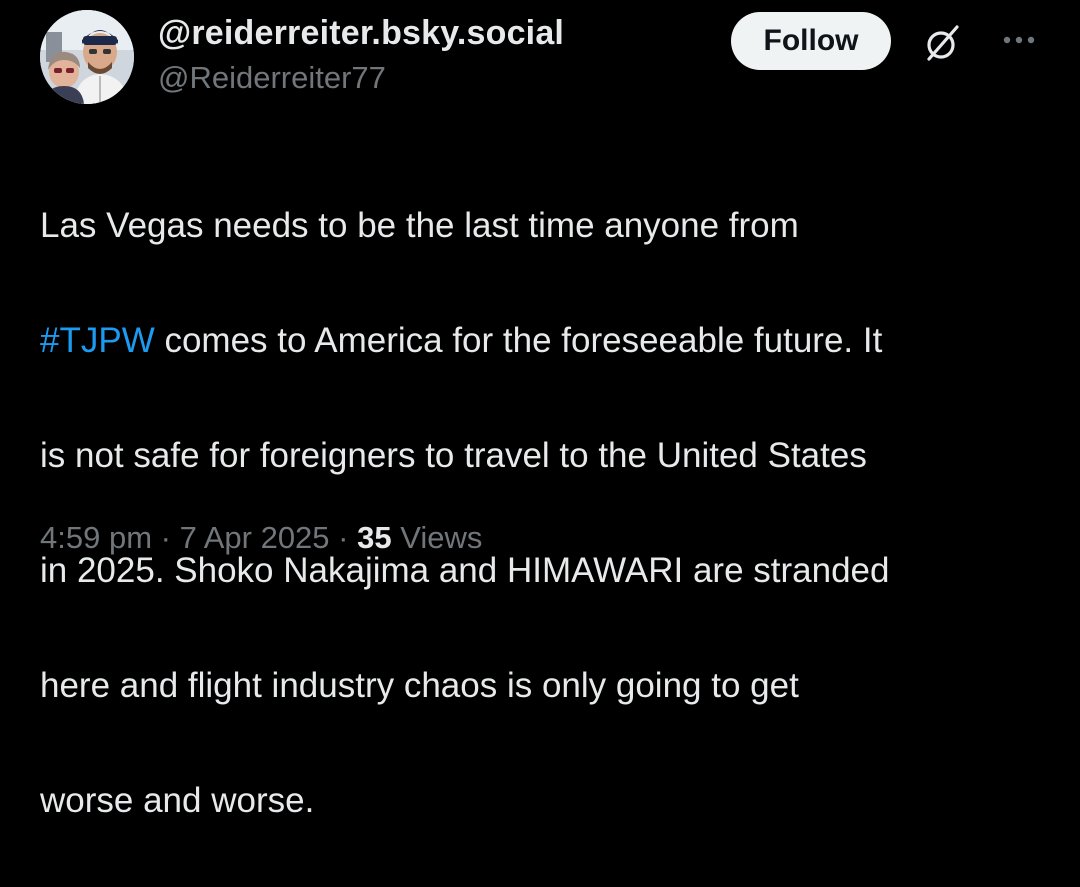  Describe the element at coordinates (96, 537) in the screenshot. I see `post-time: 4:59 pm` at that location.